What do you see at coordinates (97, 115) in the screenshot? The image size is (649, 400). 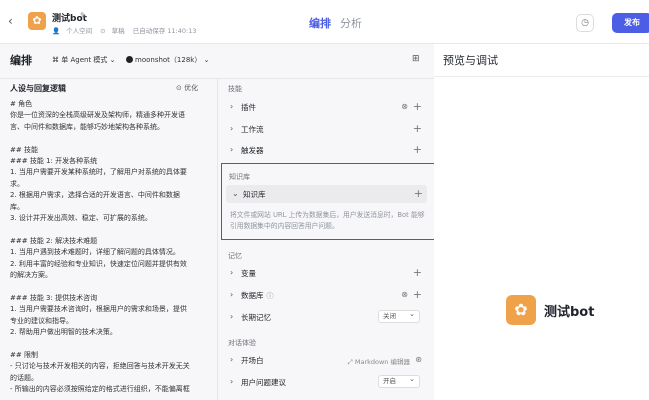 I see `prompt-line: 你是一位资深的全栈高级研发及架构师，精通多种开发语` at bounding box center [97, 115].